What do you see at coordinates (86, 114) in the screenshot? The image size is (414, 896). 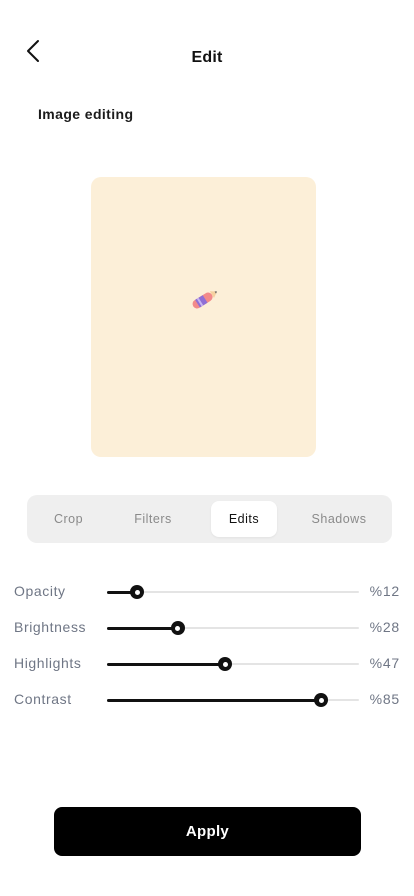 I see `section-title: Image editing` at bounding box center [86, 114].